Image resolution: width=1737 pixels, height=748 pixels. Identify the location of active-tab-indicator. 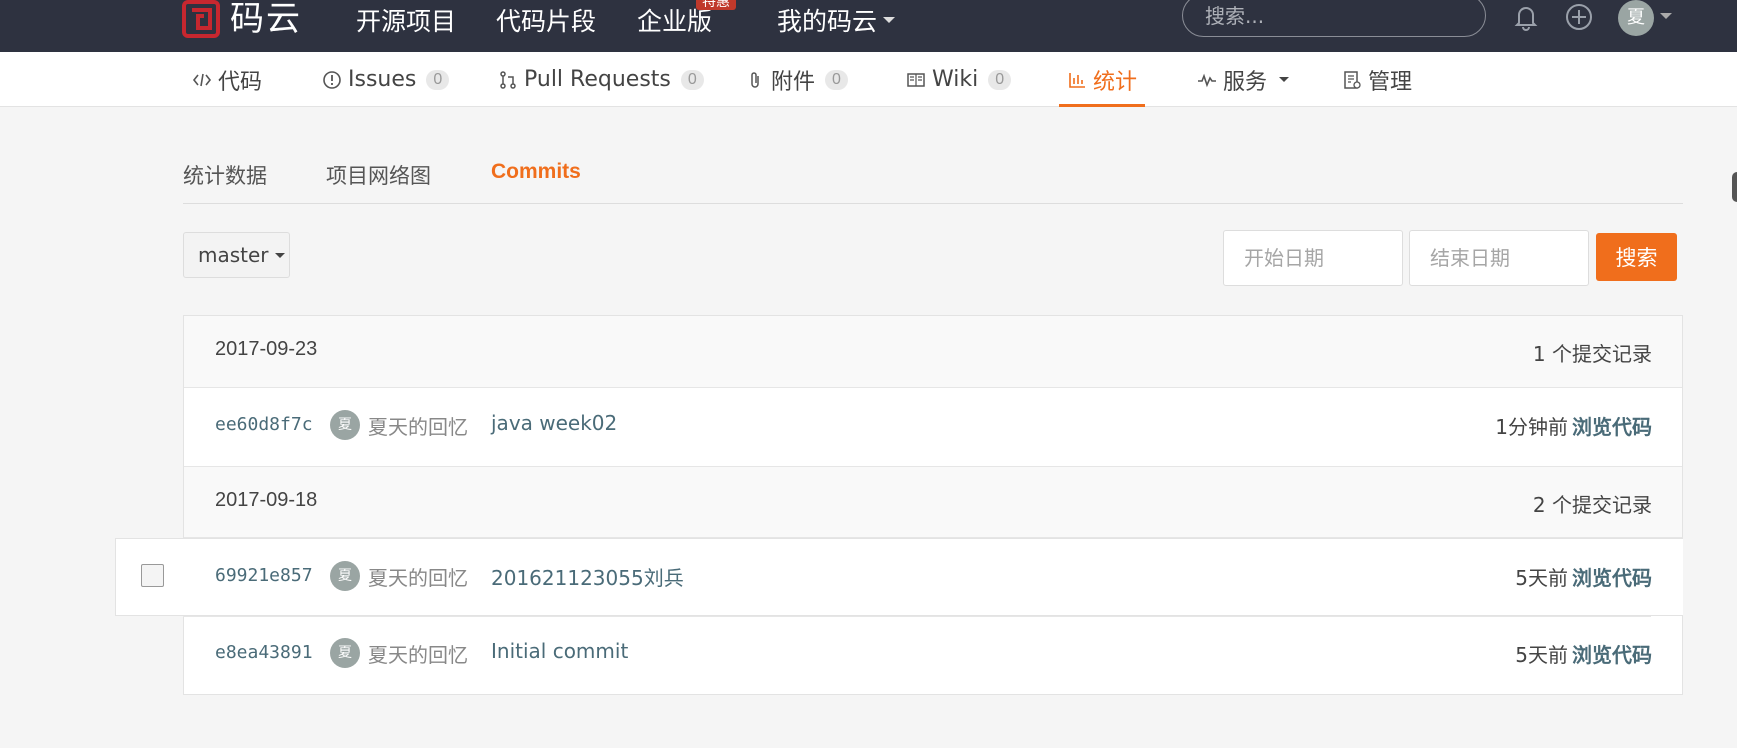
(1102, 105).